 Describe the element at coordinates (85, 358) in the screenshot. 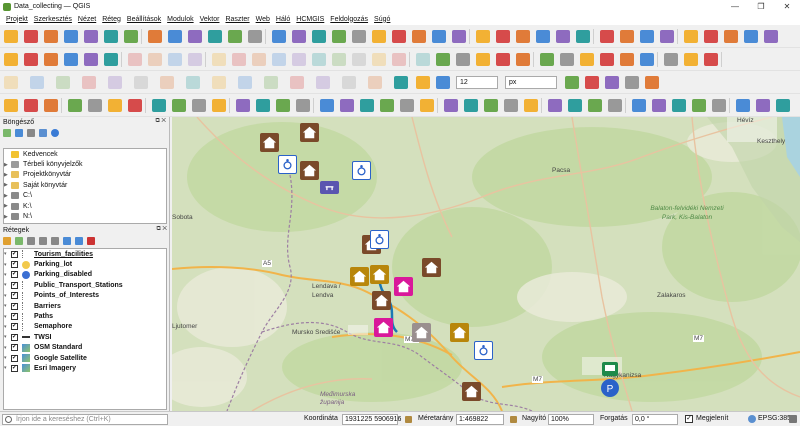

I see `layer-row: ▾ ✓ Google Satellite` at that location.